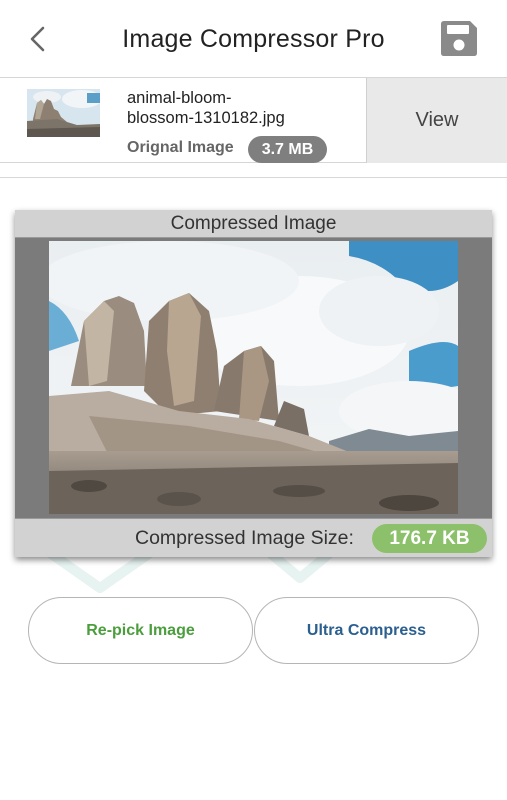 The height and width of the screenshot is (800, 507). I want to click on floppy-disk-icon, so click(459, 38).